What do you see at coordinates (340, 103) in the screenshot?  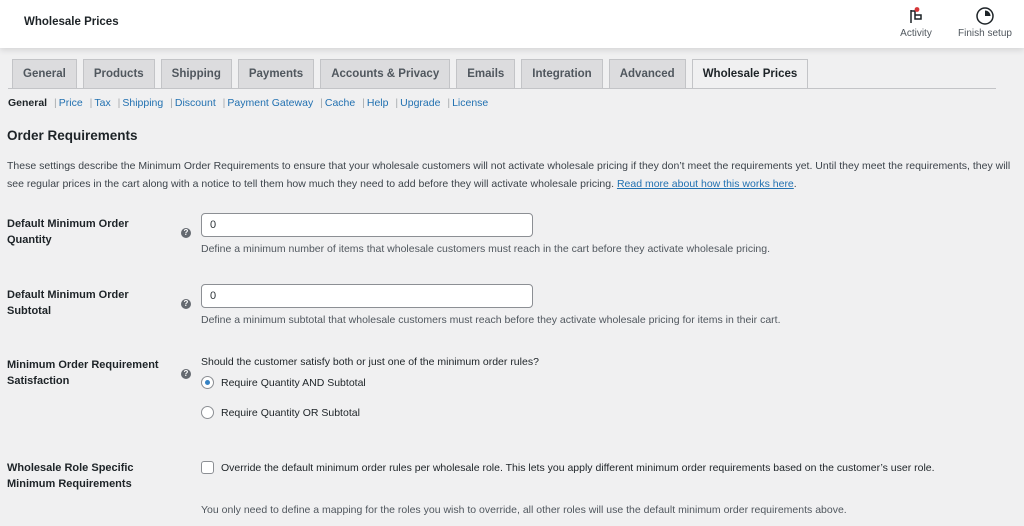 I see `subnav-cache: Cache` at bounding box center [340, 103].